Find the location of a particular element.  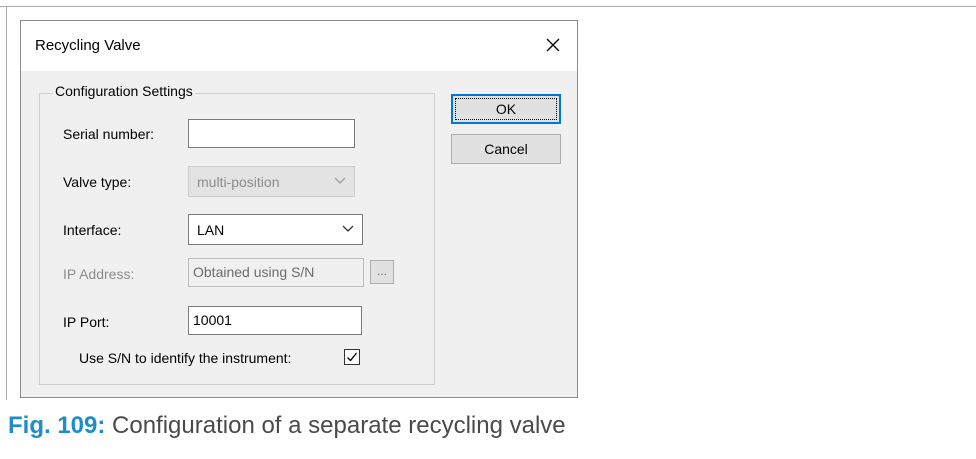

valve-type-select: multi-position is located at coordinates (271, 181).